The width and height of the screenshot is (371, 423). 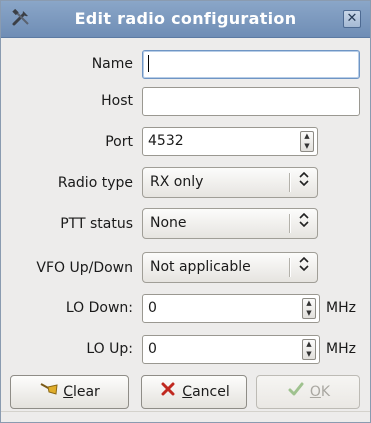 I want to click on lo-up-spin-arrows: ▲ ▼, so click(x=309, y=349).